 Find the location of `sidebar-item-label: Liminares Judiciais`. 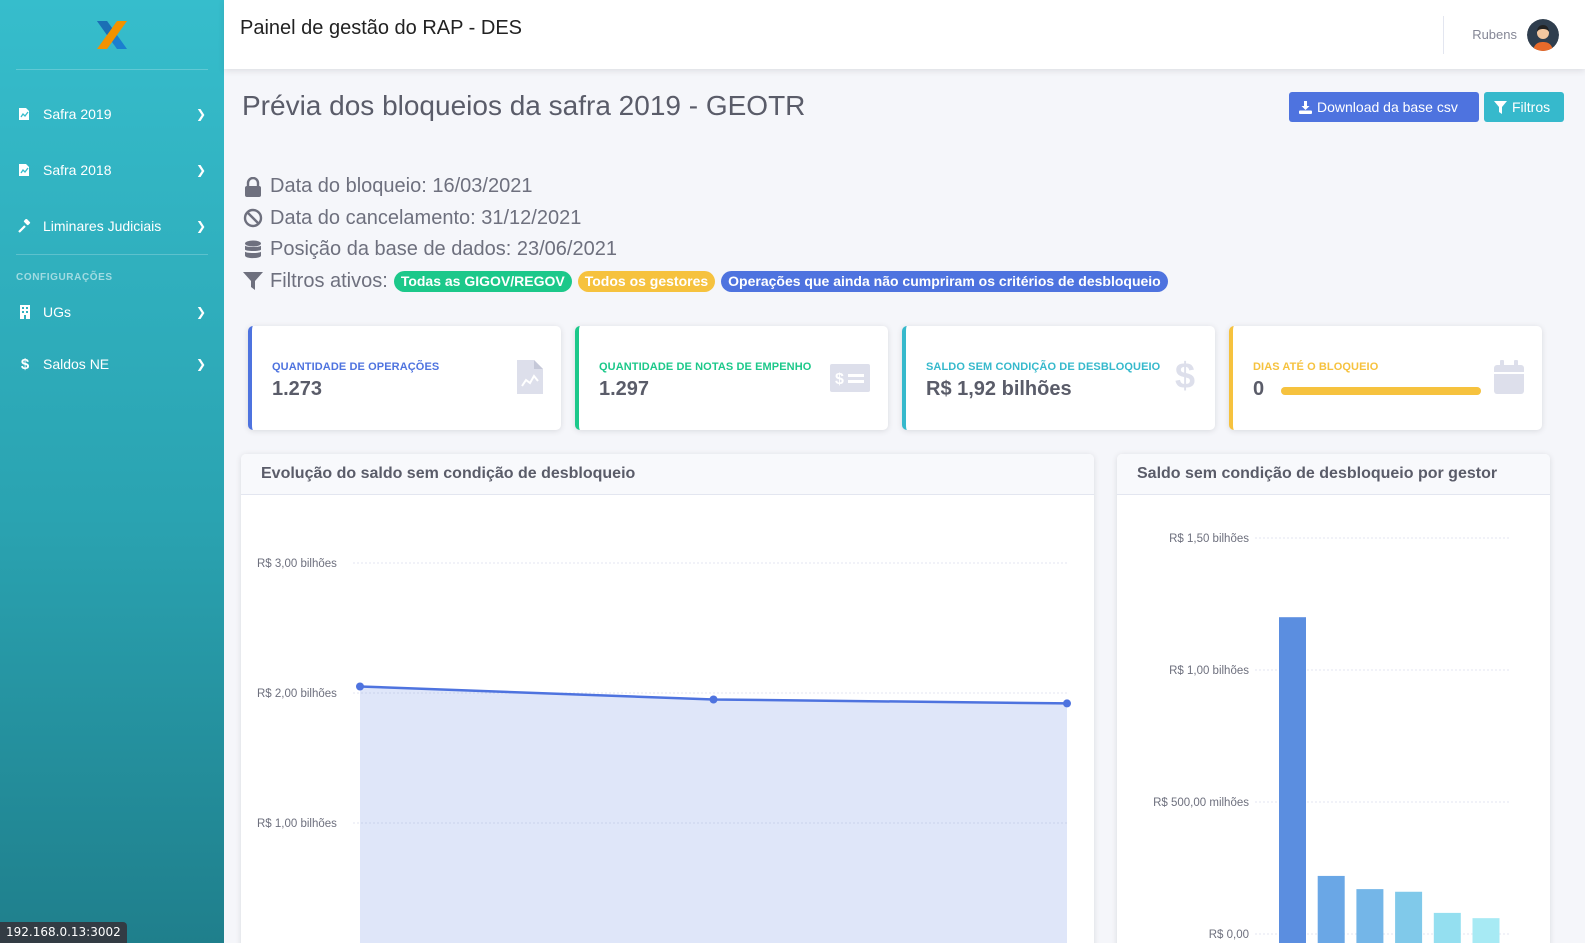

sidebar-item-label: Liminares Judiciais is located at coordinates (102, 226).